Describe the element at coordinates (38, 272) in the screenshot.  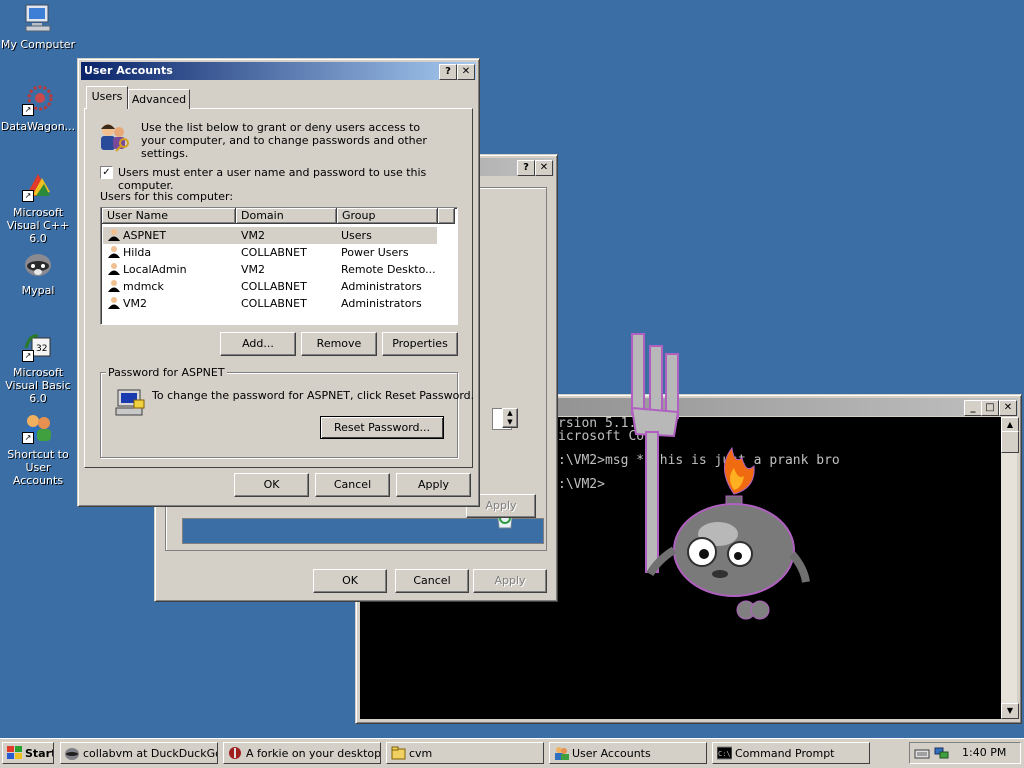
I see `desktop-icon-mypal: Mypal` at that location.